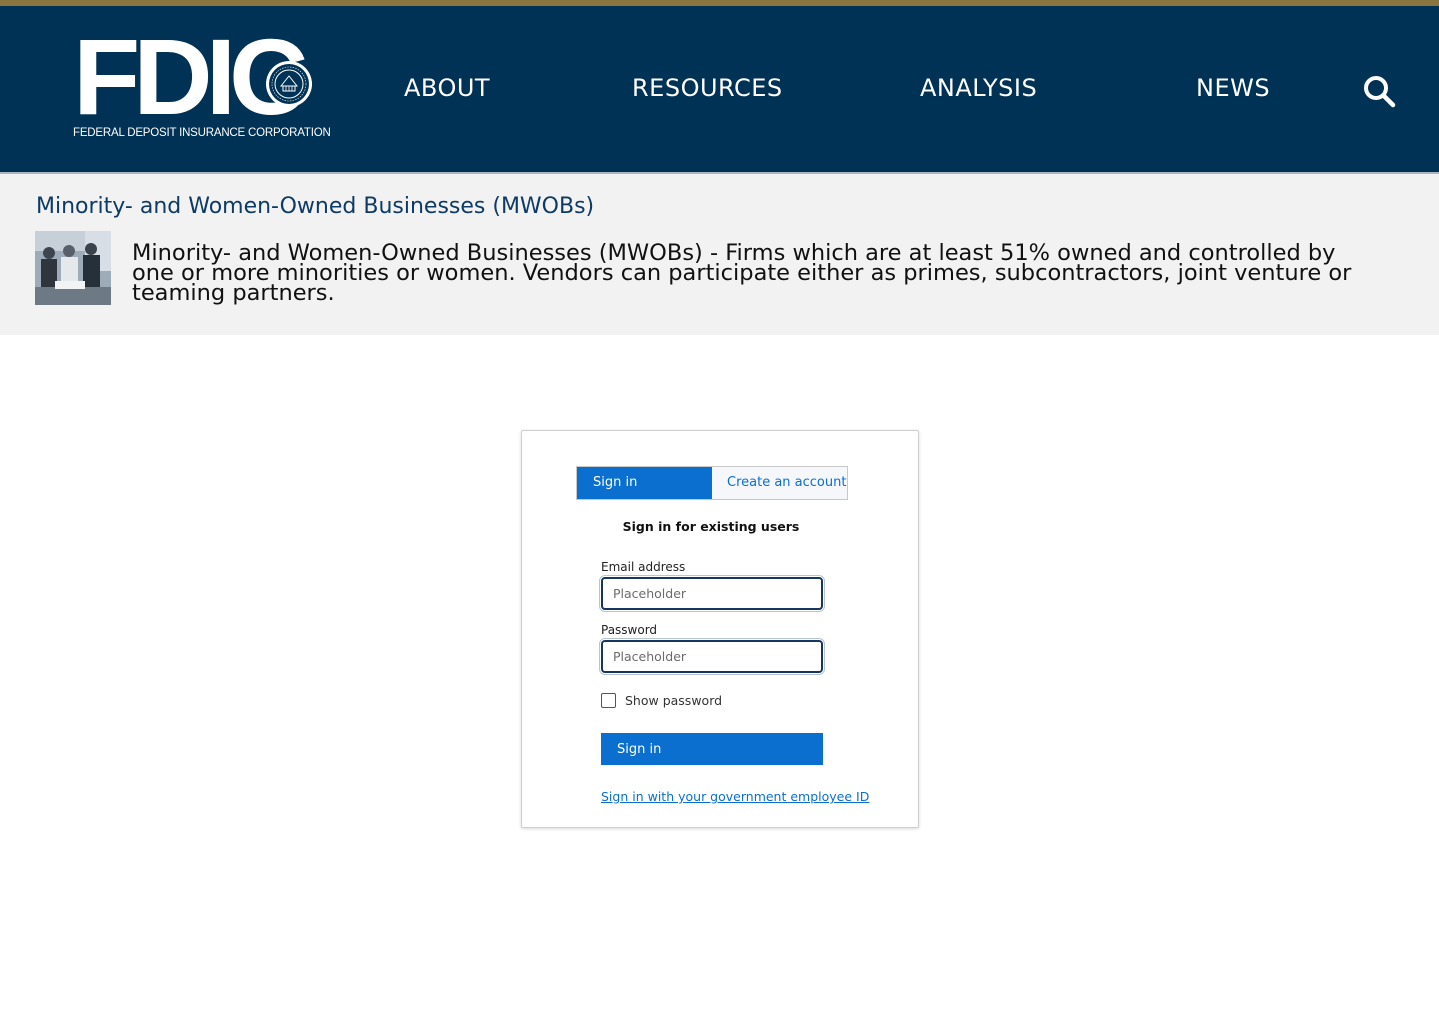 The height and width of the screenshot is (1024, 1439). I want to click on sign-in-heading: Sign in for existing users, so click(711, 526).